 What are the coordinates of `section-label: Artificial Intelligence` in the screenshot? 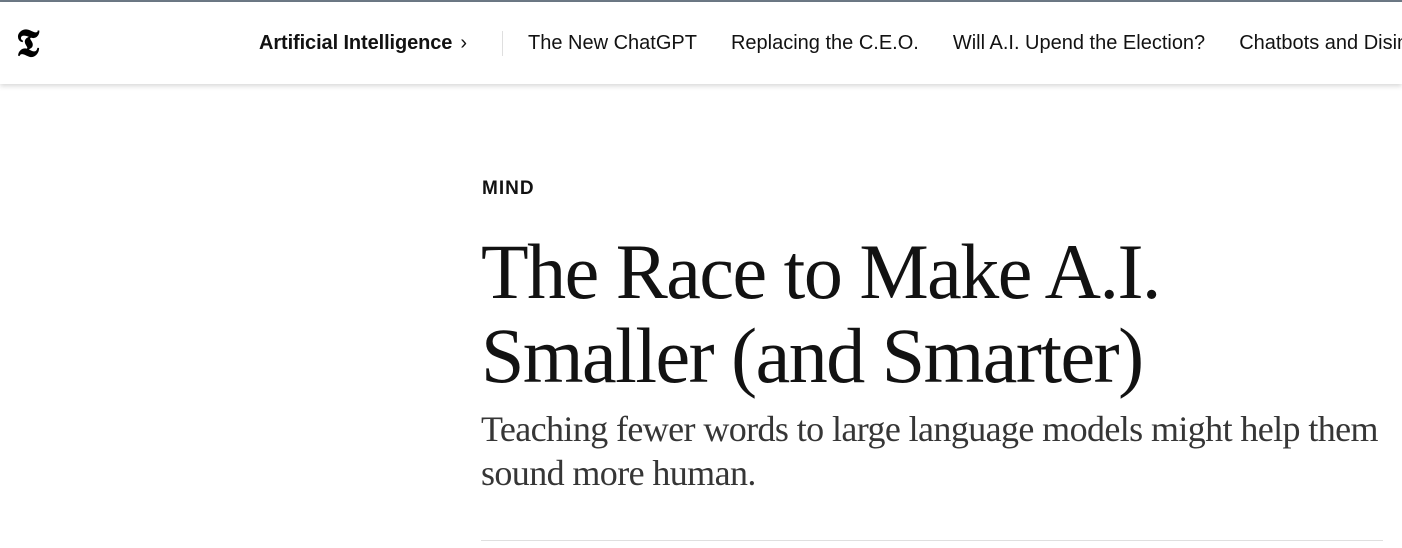 It's located at (356, 43).